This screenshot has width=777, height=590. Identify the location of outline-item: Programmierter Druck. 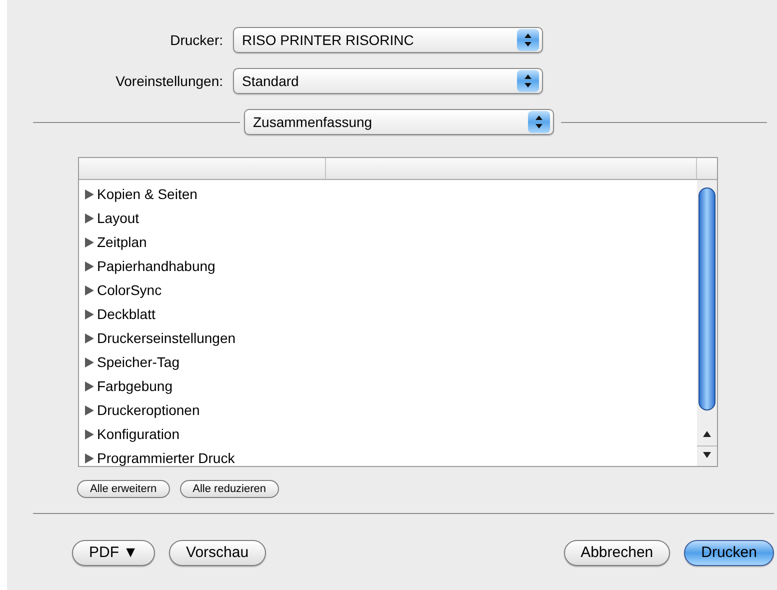
(166, 457).